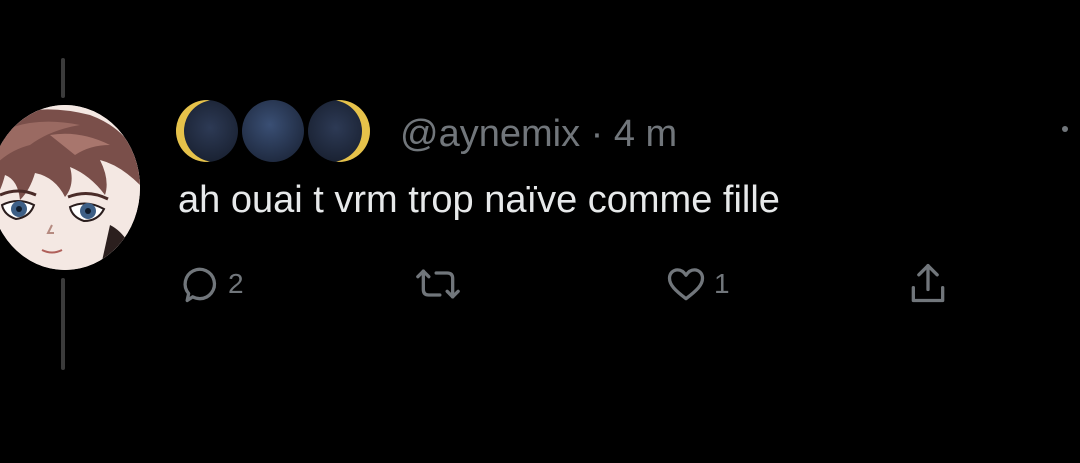  I want to click on reply-icon, so click(200, 285).